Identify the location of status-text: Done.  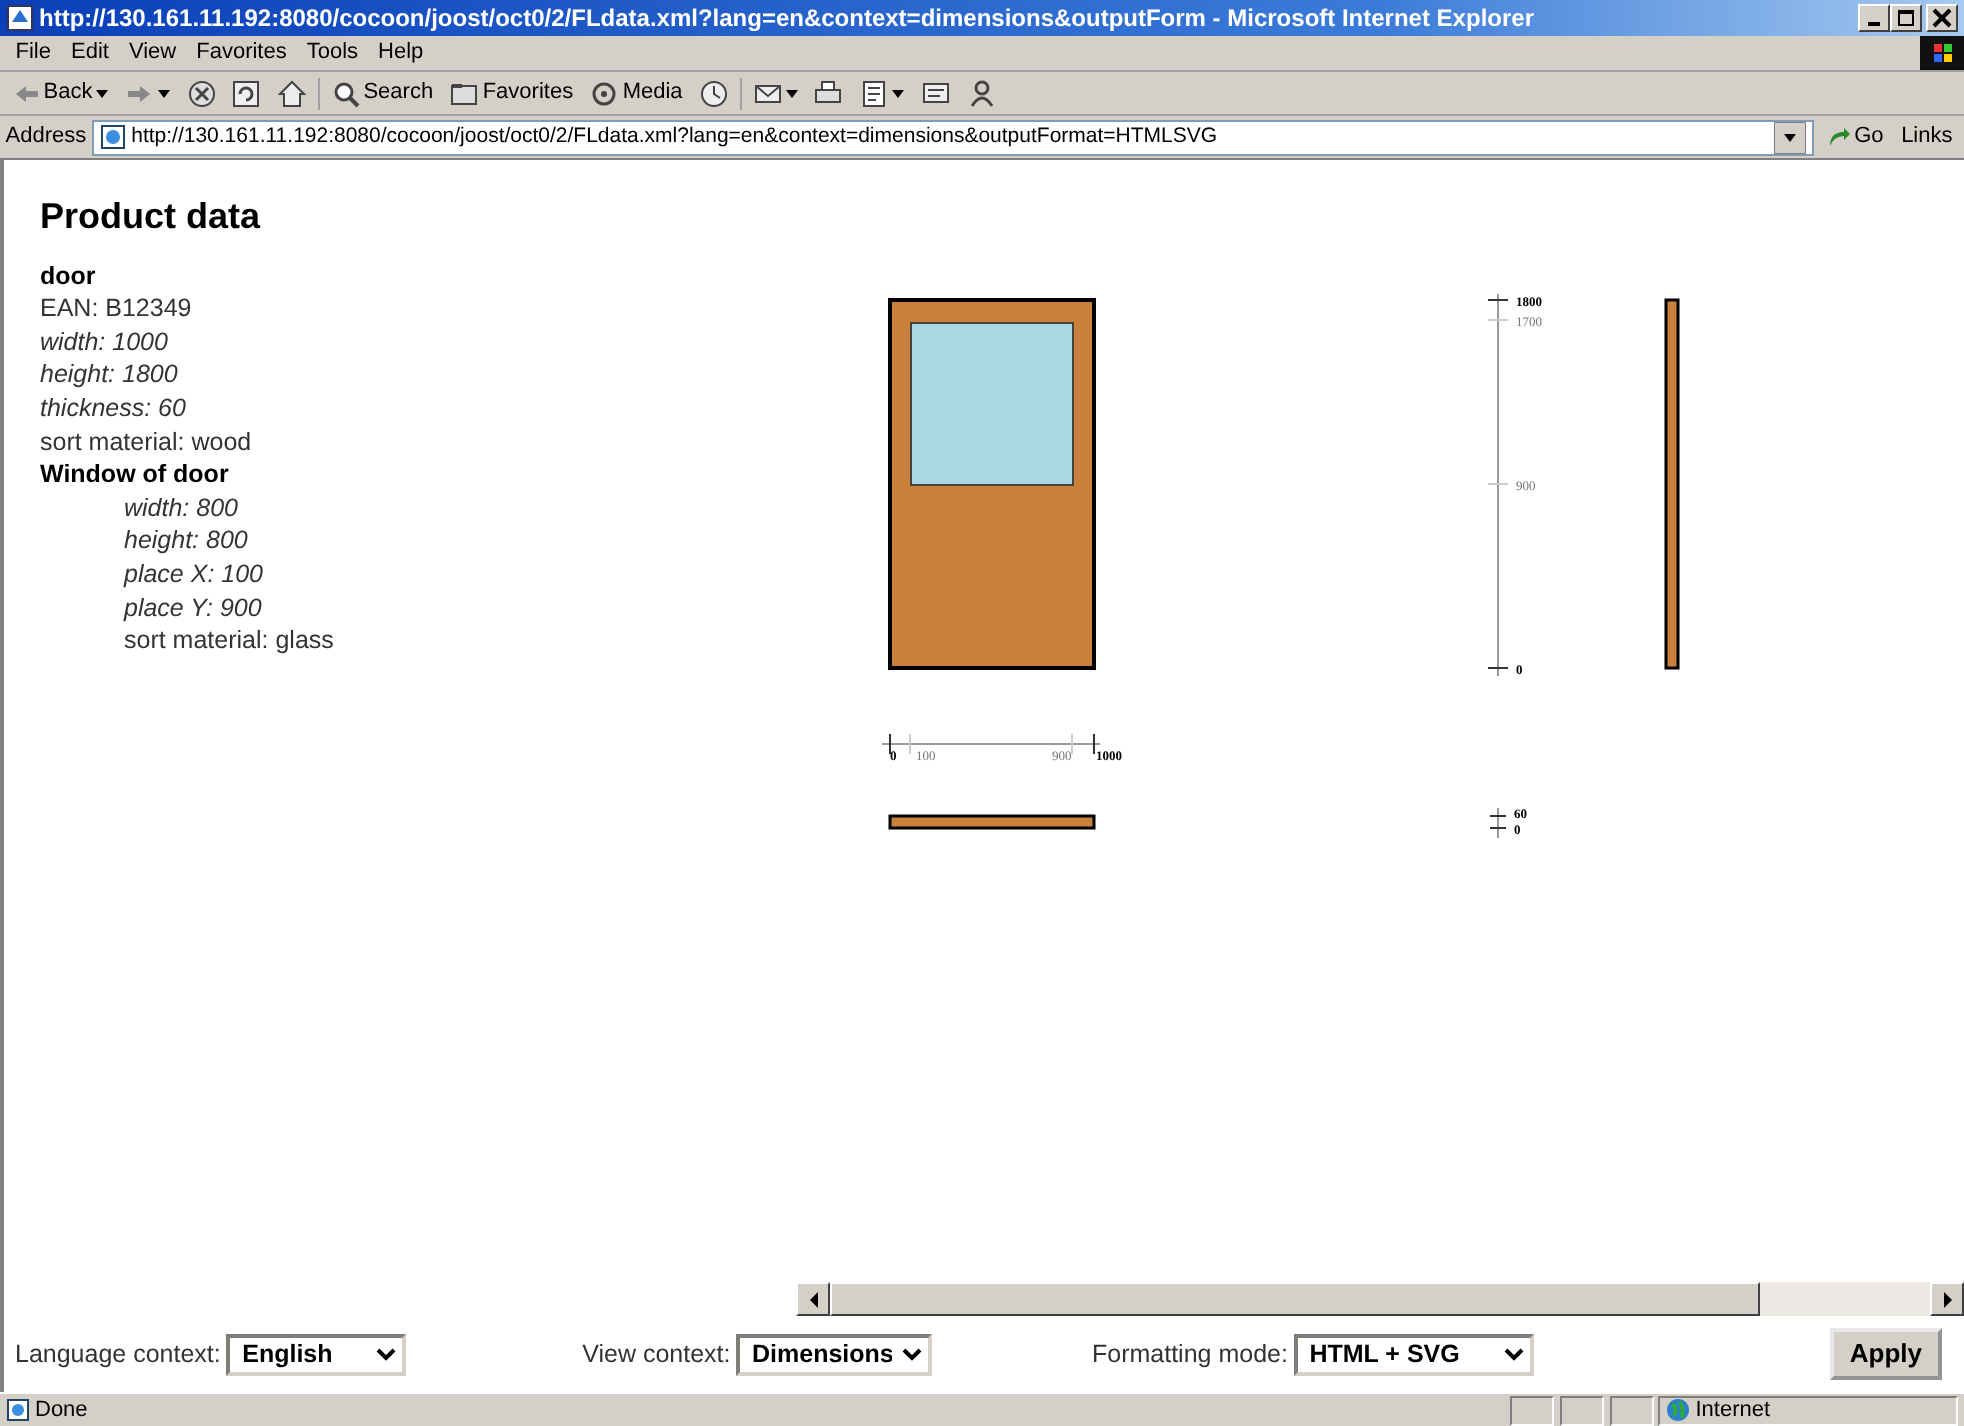
(62, 1410).